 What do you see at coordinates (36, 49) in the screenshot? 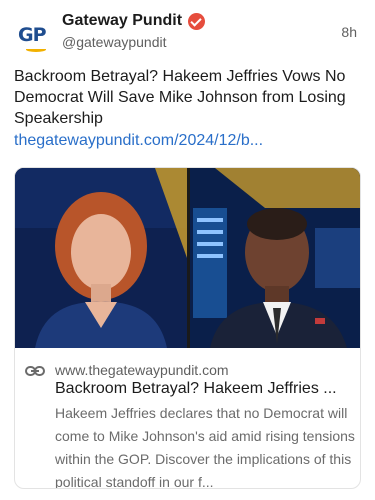
I see `avatar-swoosh` at bounding box center [36, 49].